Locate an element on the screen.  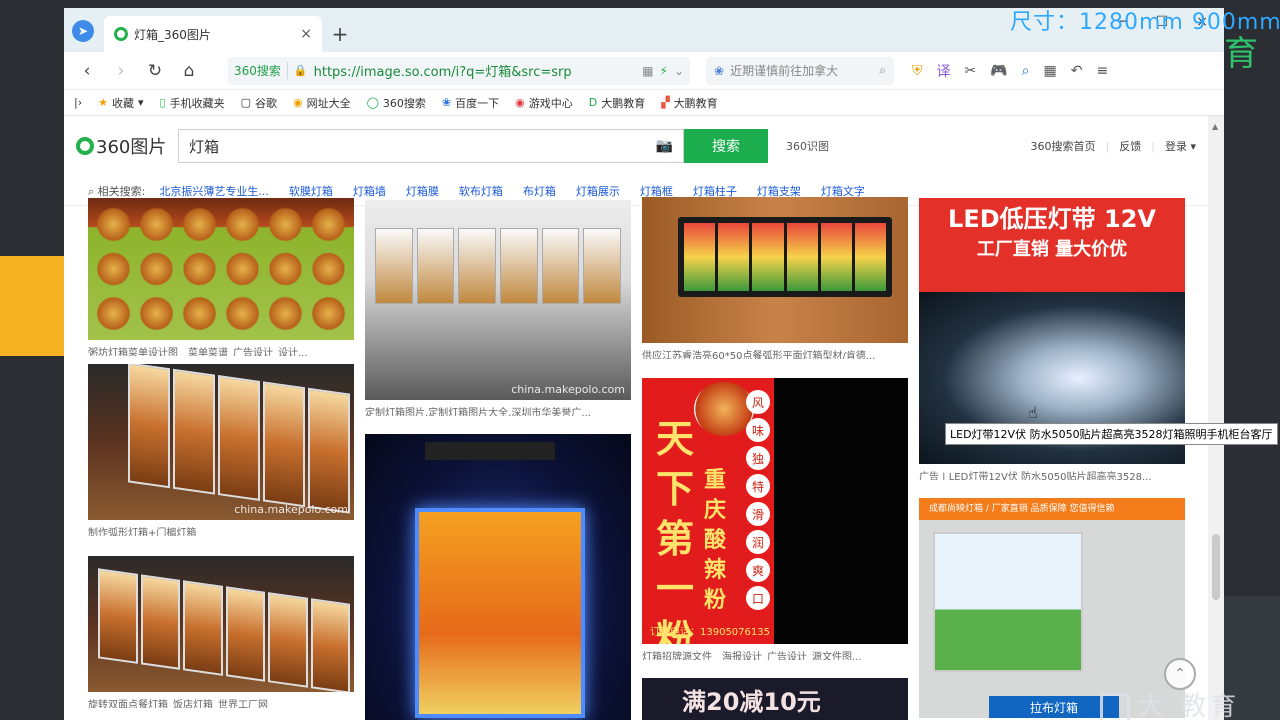
camera-icon: 📷 is located at coordinates (664, 146).